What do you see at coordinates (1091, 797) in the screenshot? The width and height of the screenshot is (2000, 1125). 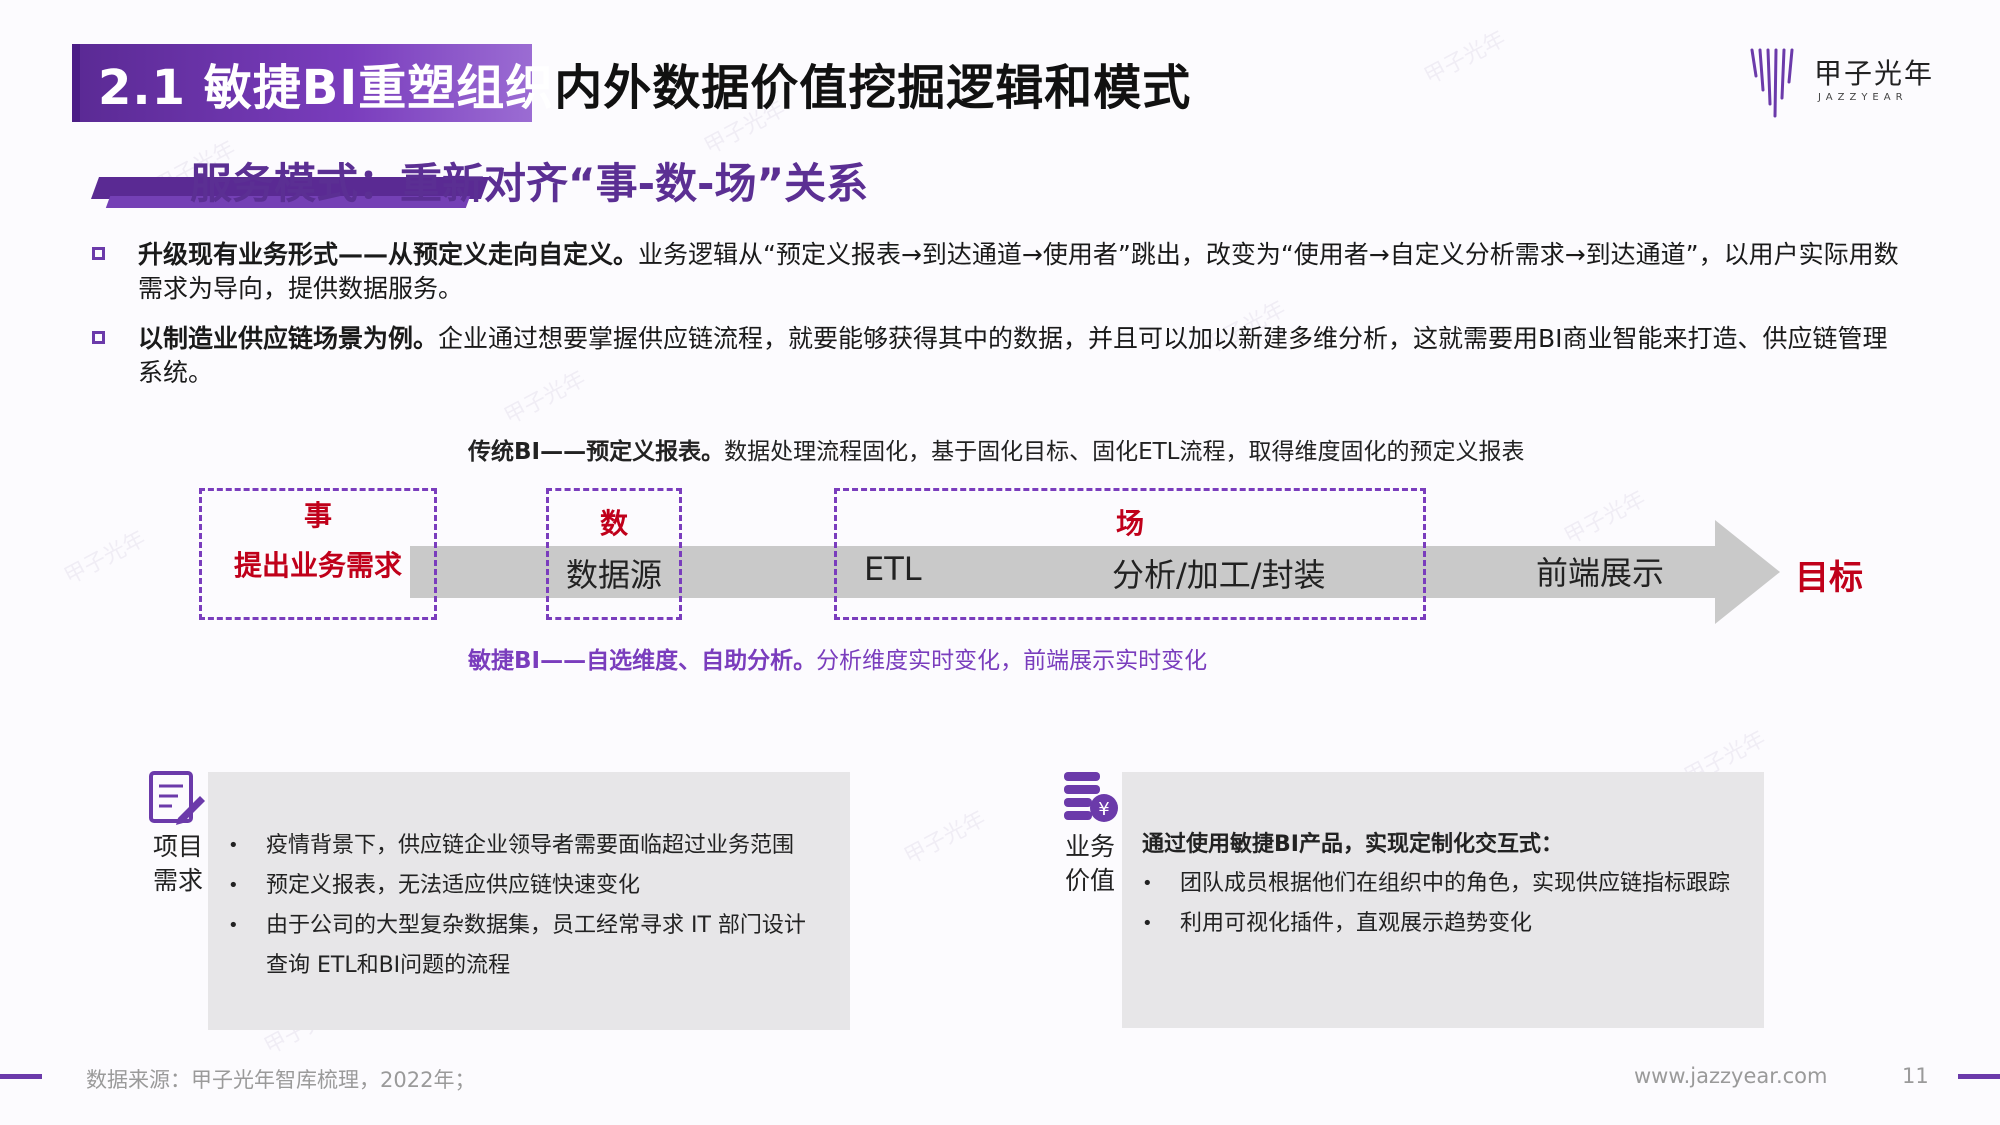 I see `money-stack-icon: ¥` at bounding box center [1091, 797].